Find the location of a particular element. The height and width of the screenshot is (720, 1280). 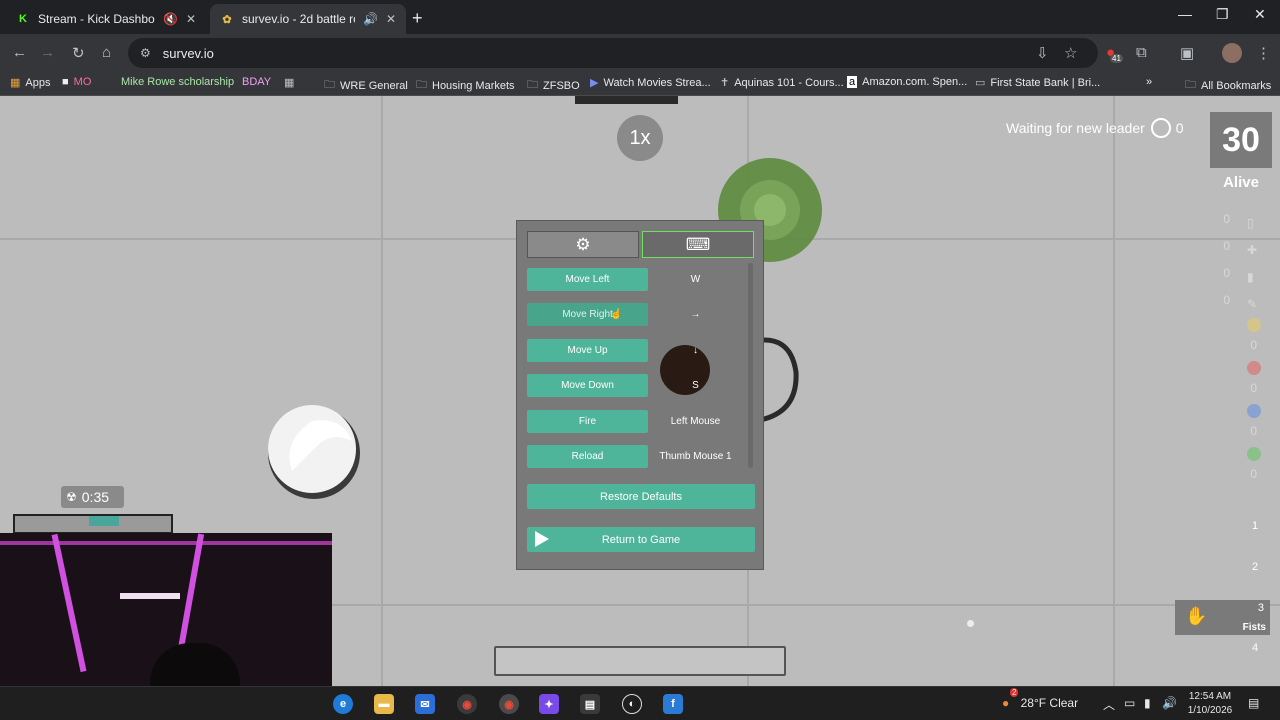

keyboard-icon: ⌨ is located at coordinates (698, 244).